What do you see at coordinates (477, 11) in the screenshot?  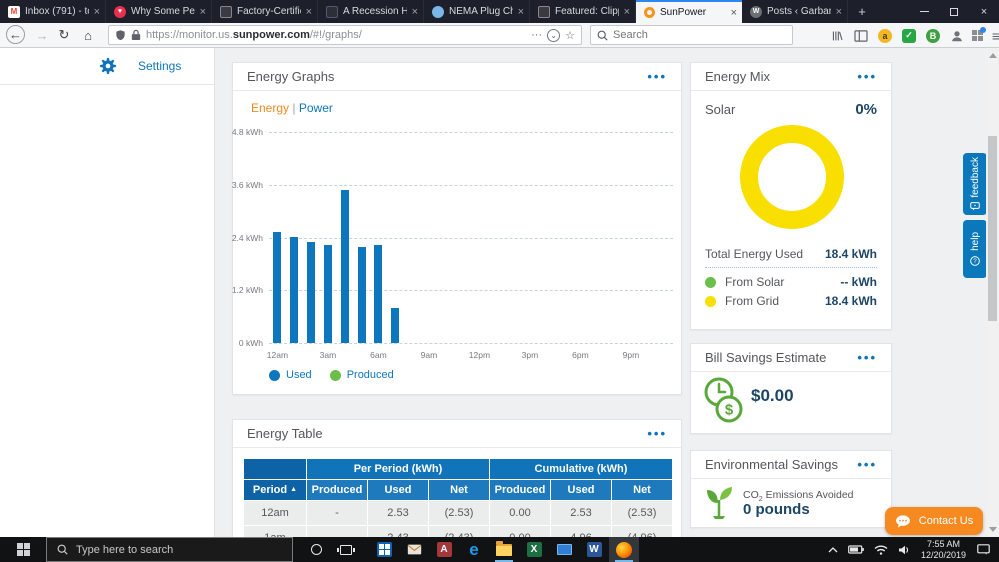 I see `tab-nema-plug-chart: NEMA Plug Chart - ×` at bounding box center [477, 11].